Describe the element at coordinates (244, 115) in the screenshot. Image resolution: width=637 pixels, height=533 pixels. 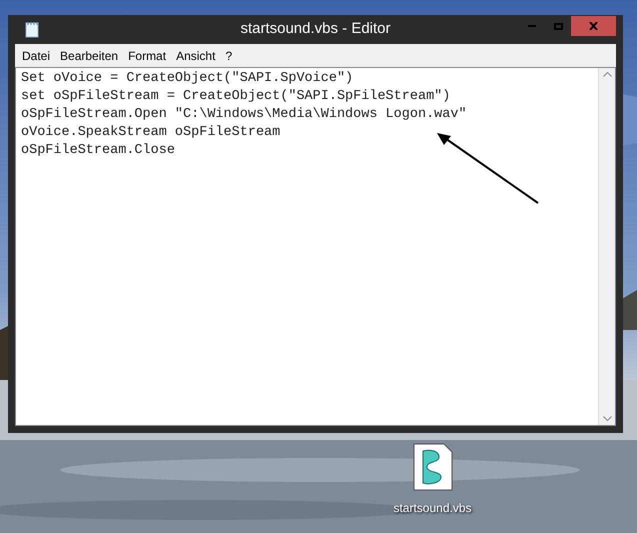
I see `code-line: oSpFileStream.Open "C:\Windows\Media\Windows Logon.wav"` at that location.